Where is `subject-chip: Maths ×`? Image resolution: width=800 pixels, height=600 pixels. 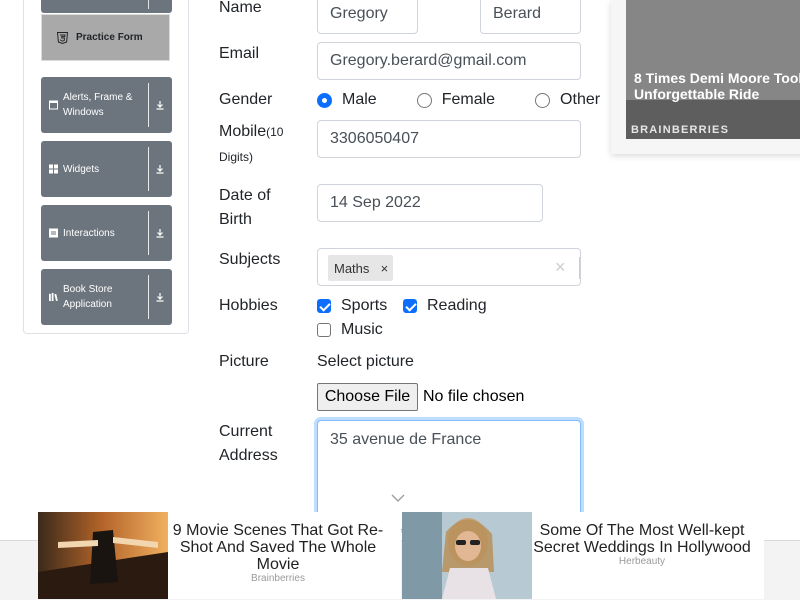
subject-chip: Maths × is located at coordinates (361, 268).